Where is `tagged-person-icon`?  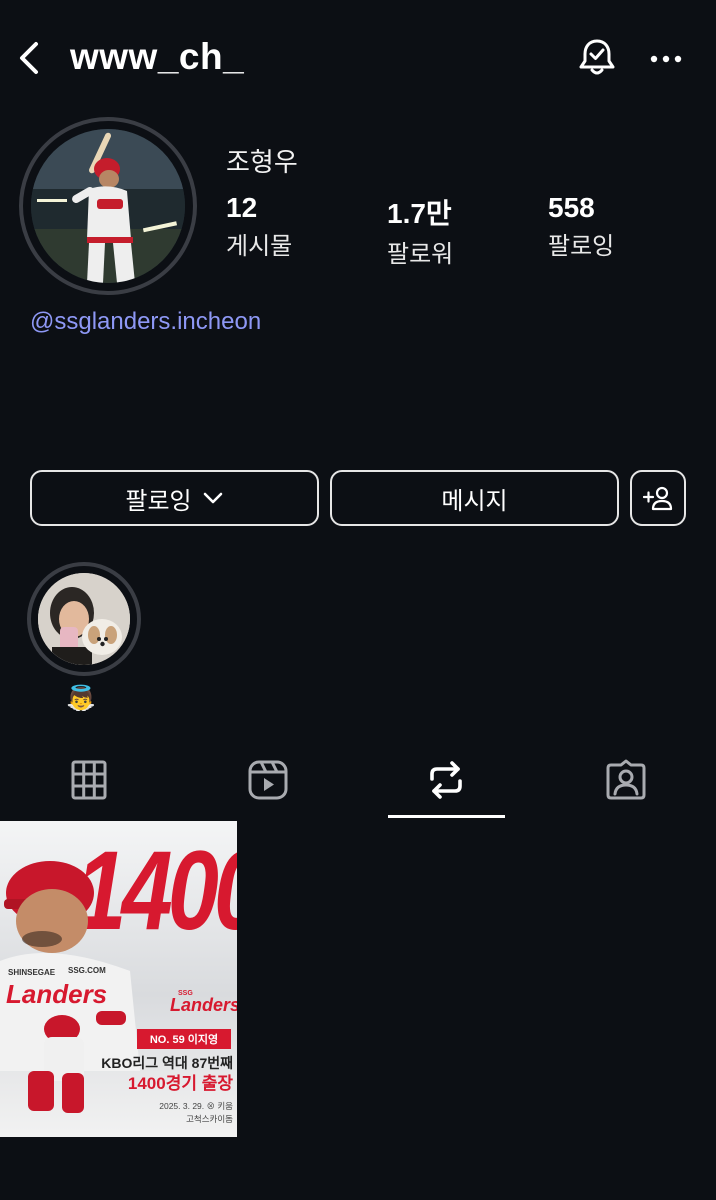 tagged-person-icon is located at coordinates (626, 779).